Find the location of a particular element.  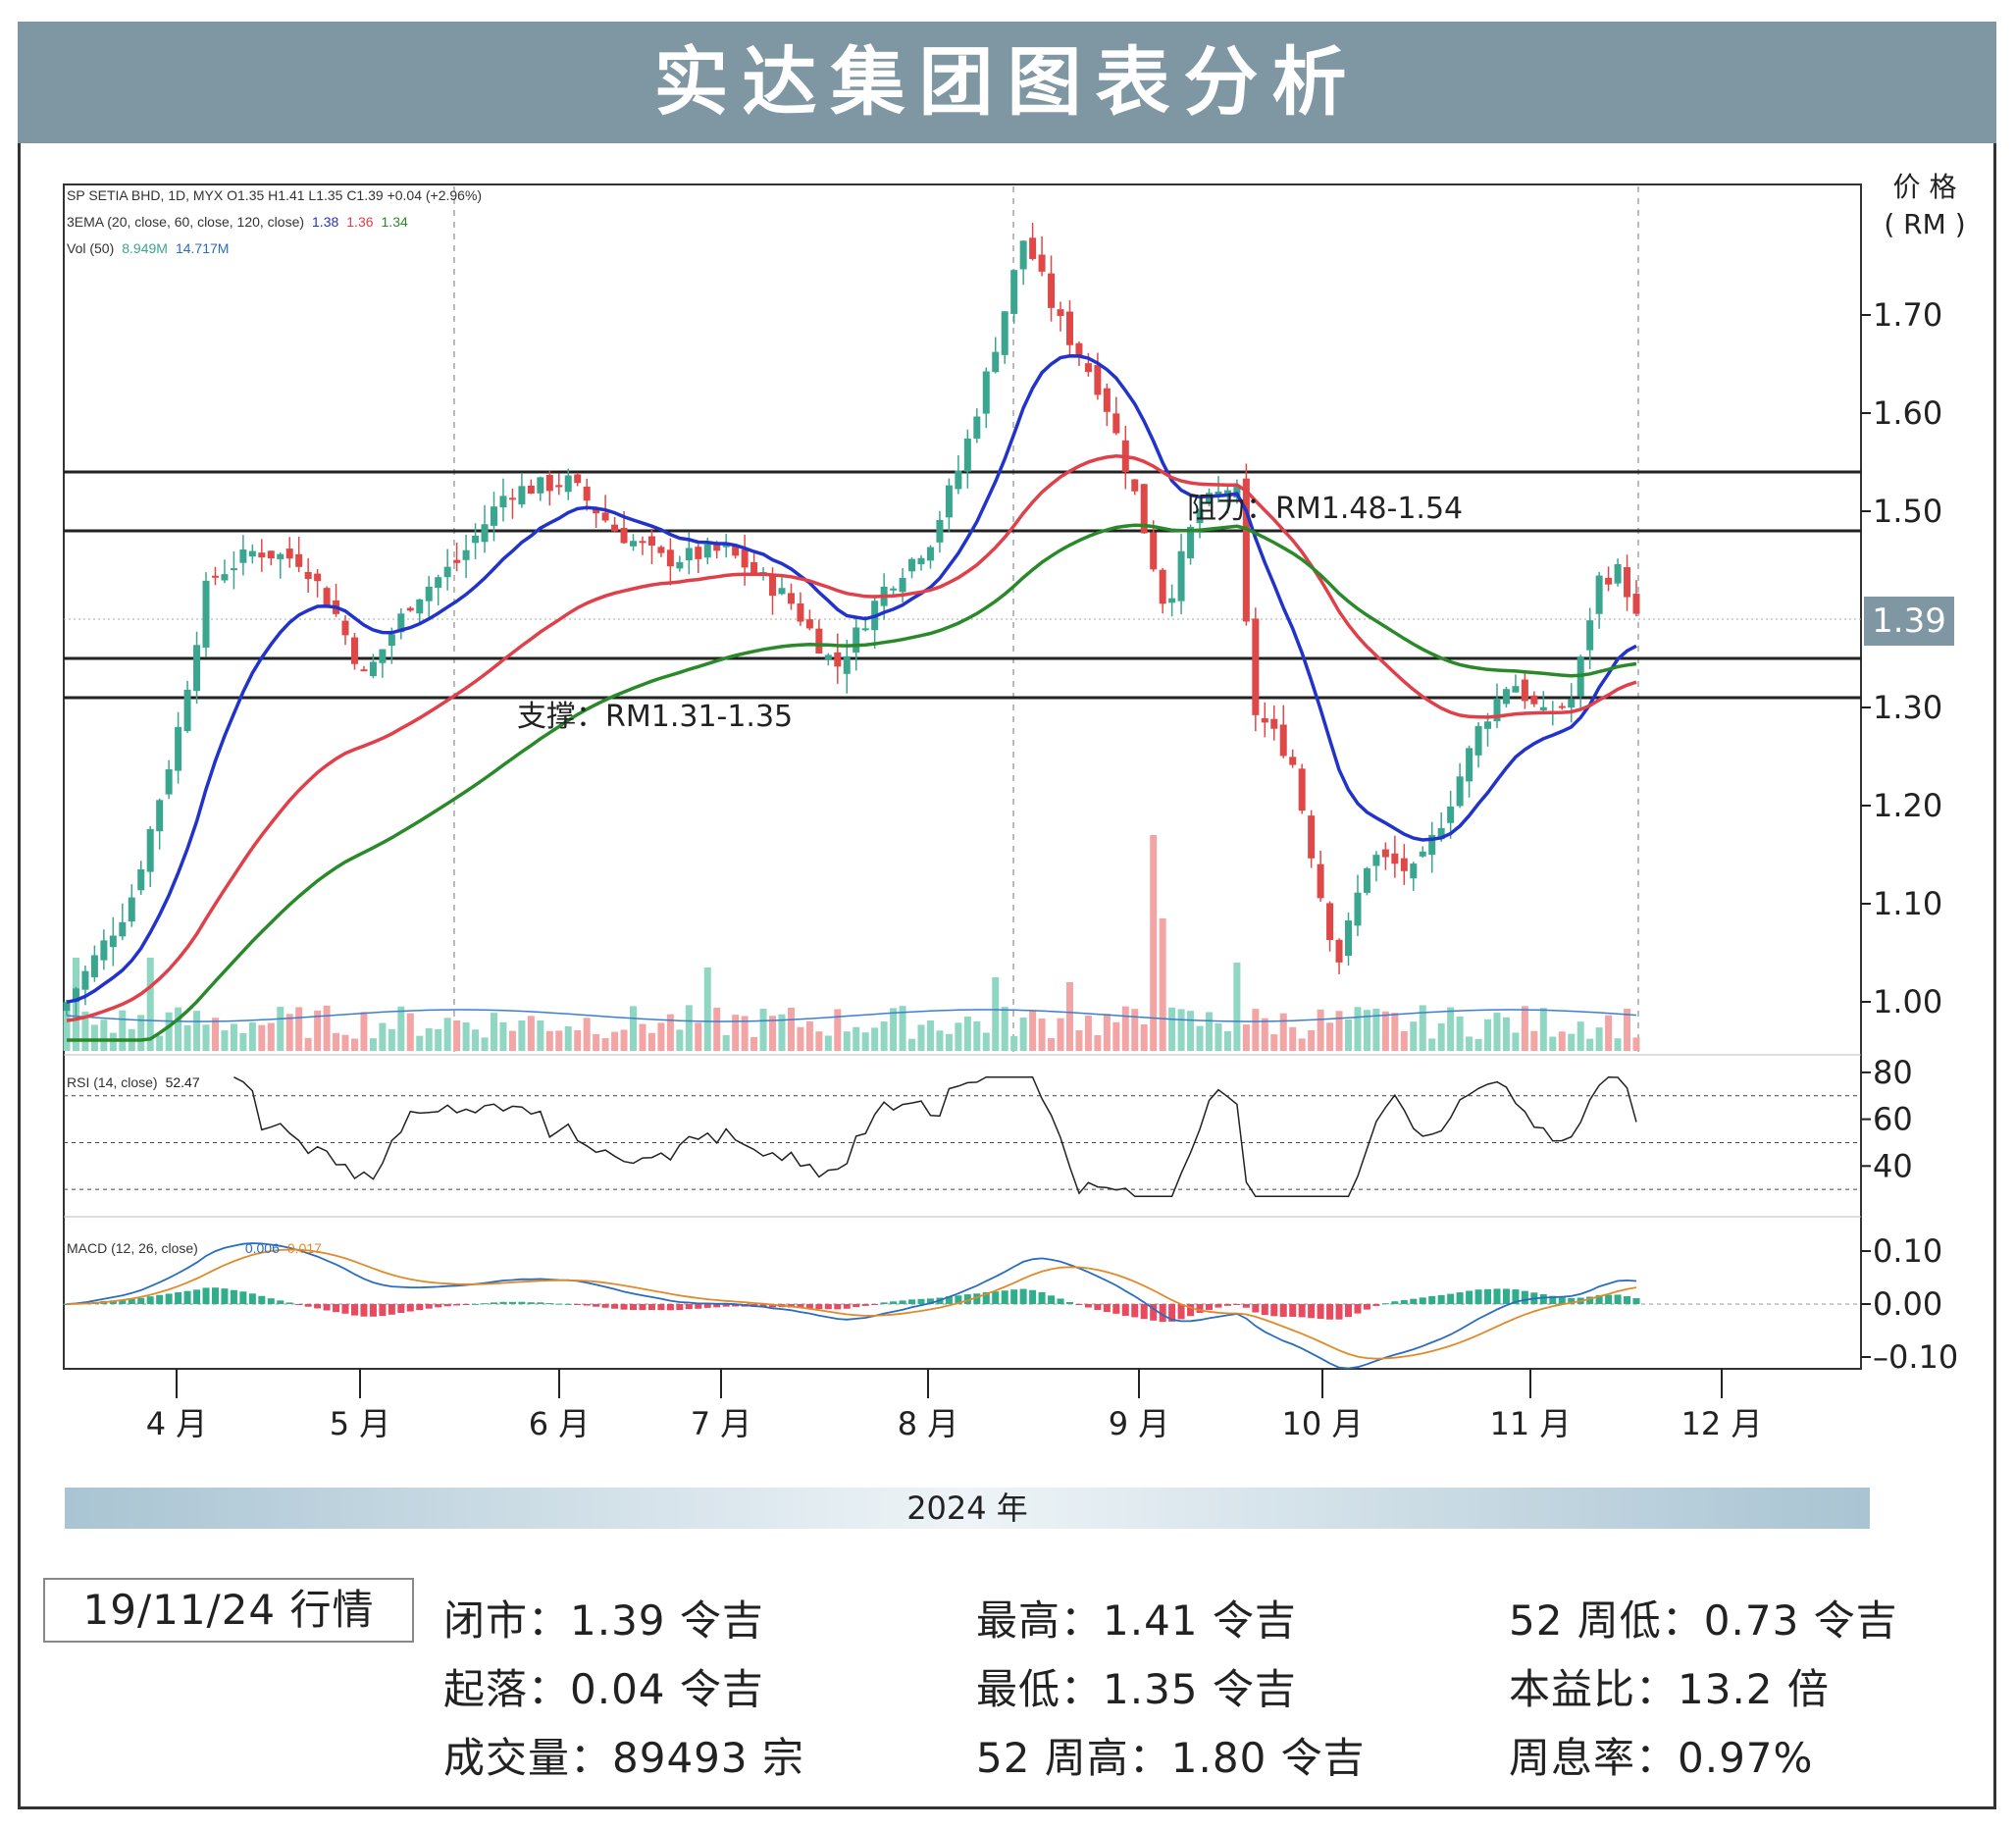

ema-legend: 3EMA (20, close, 60, close, 120, close) is located at coordinates (186, 222).